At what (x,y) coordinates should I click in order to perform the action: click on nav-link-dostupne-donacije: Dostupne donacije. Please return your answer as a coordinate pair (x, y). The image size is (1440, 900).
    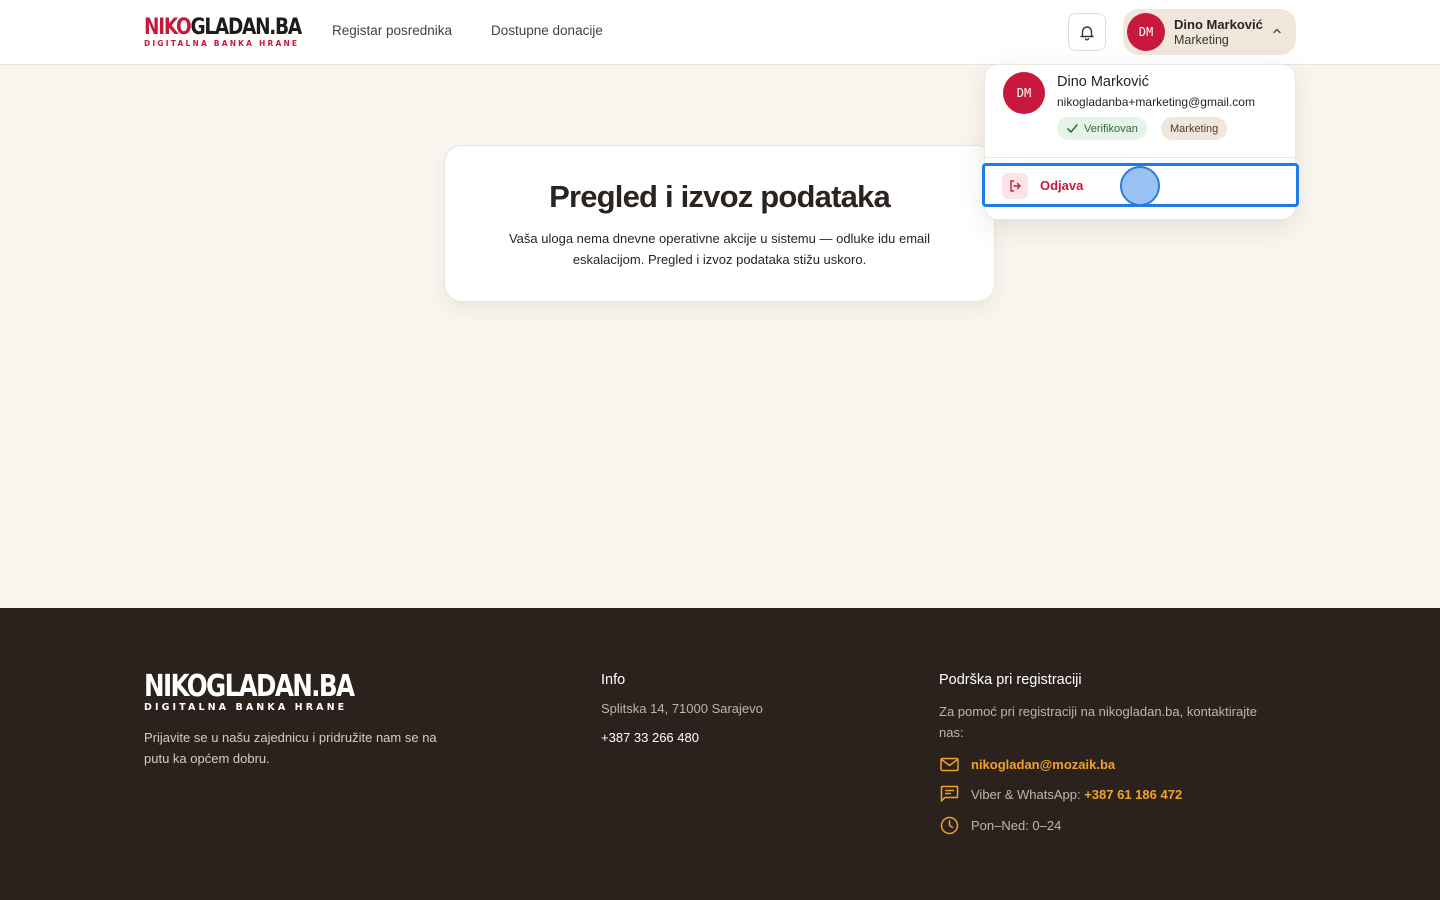
    Looking at the image, I should click on (547, 30).